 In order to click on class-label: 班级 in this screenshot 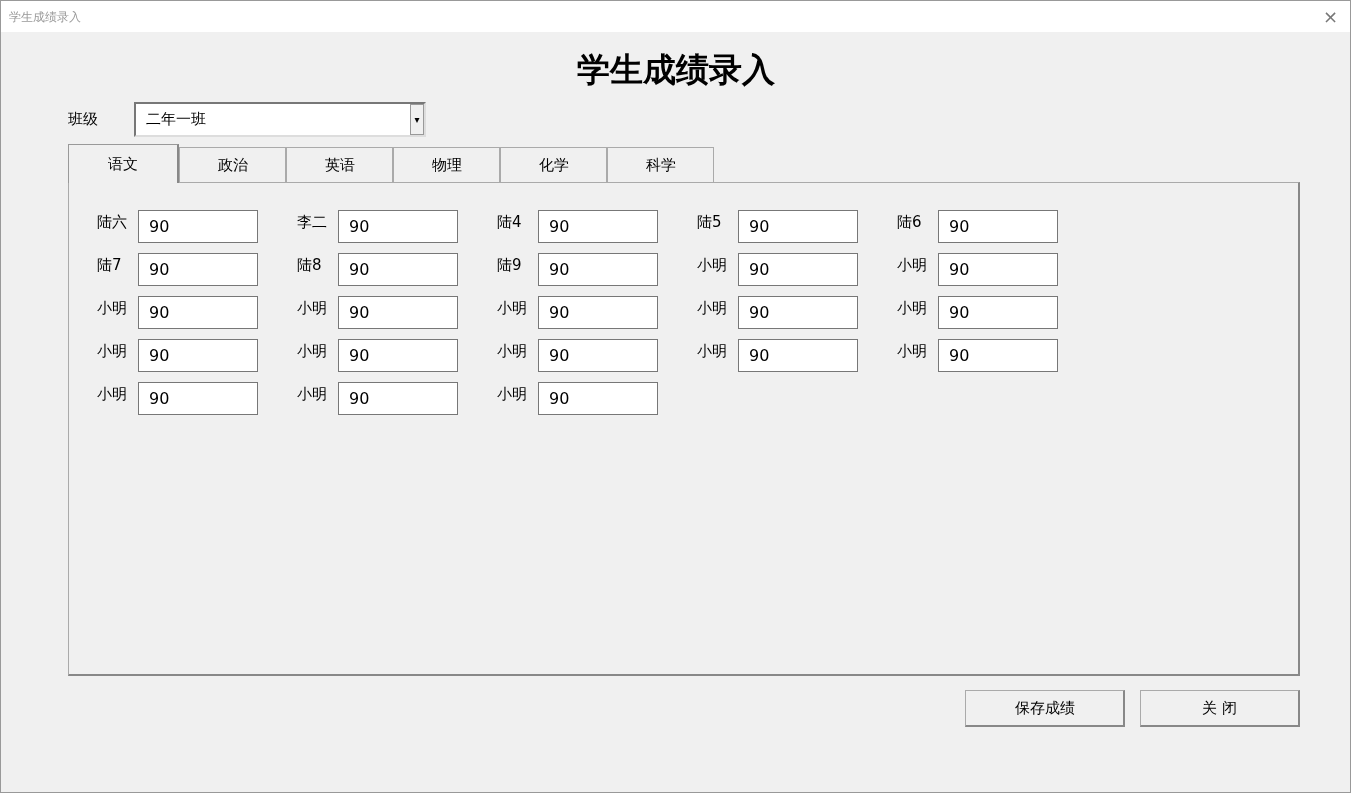, I will do `click(83, 120)`.